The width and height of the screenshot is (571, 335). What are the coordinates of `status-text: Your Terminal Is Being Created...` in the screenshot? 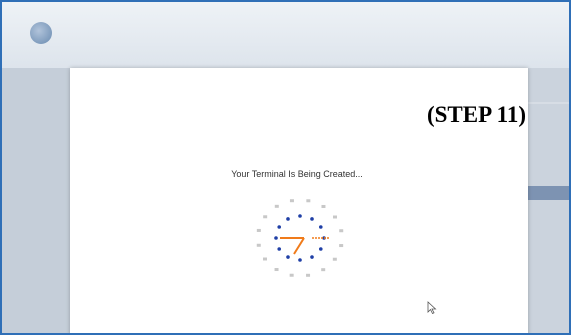 It's located at (297, 174).